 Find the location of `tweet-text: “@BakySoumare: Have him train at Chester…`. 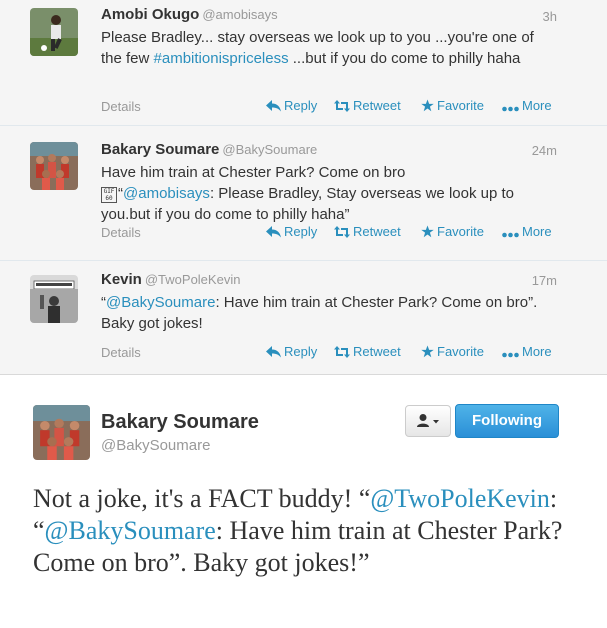

tweet-text: “@BakySoumare: Have him train at Chester… is located at coordinates (321, 313).